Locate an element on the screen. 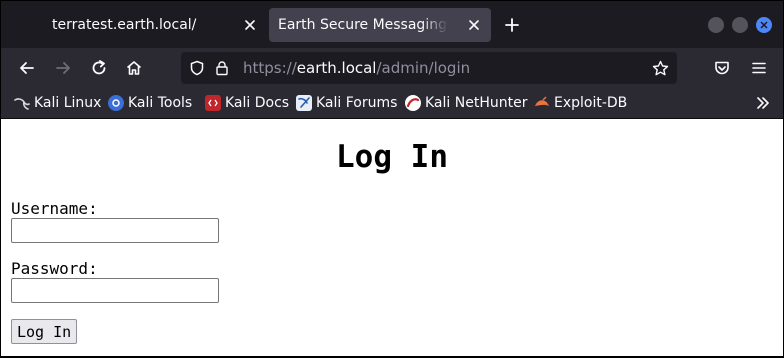  close-window-button is located at coordinates (764, 25).